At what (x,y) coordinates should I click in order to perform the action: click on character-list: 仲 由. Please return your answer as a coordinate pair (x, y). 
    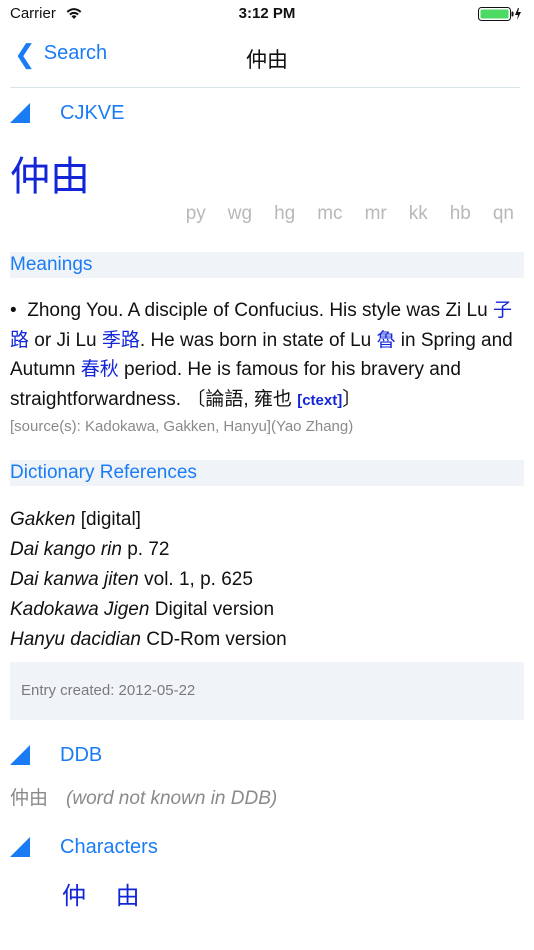
    Looking at the image, I should click on (112, 893).